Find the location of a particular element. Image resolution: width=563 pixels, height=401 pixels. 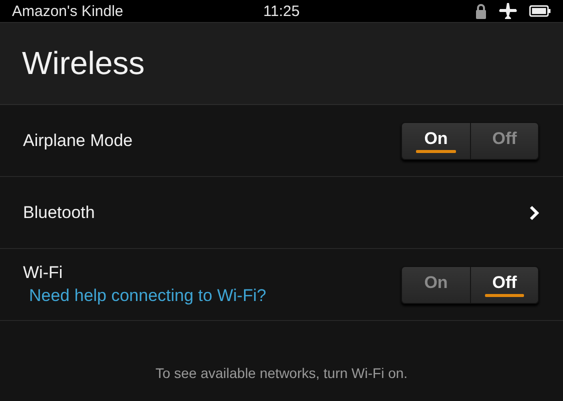

page-title: Wireless is located at coordinates (83, 63).